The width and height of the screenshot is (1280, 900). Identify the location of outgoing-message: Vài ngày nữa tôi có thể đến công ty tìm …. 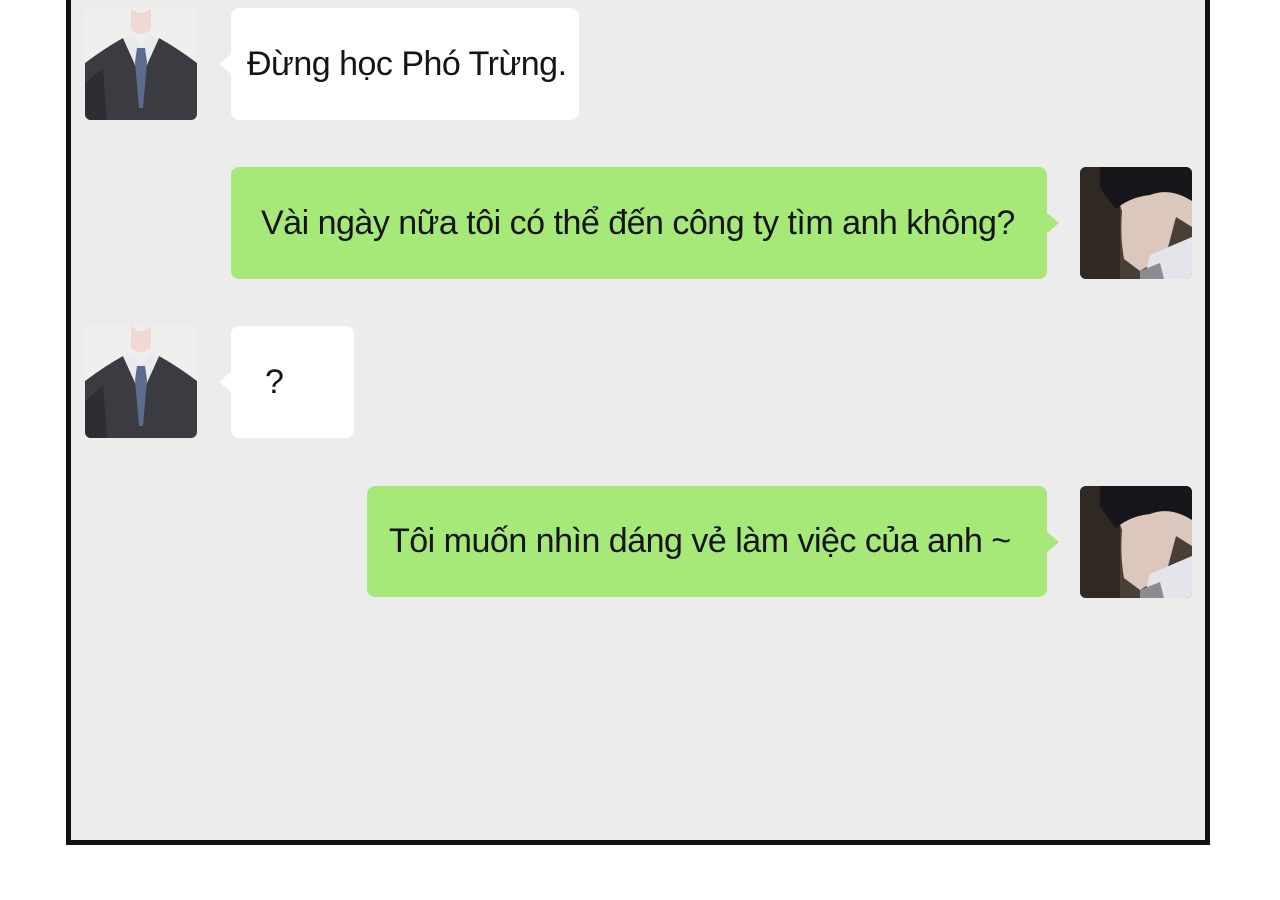
(645, 223).